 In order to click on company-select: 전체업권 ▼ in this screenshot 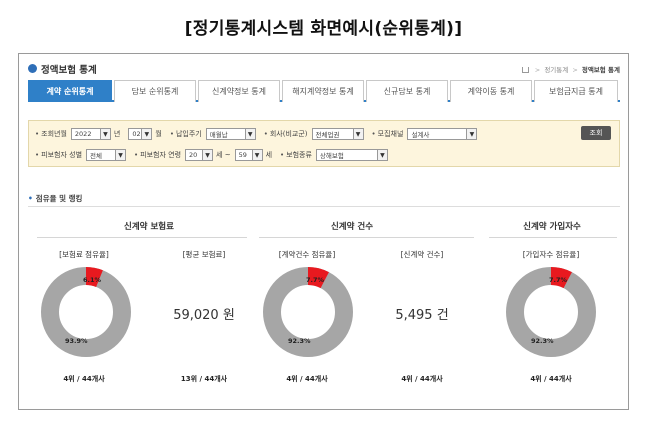, I will do `click(337, 134)`.